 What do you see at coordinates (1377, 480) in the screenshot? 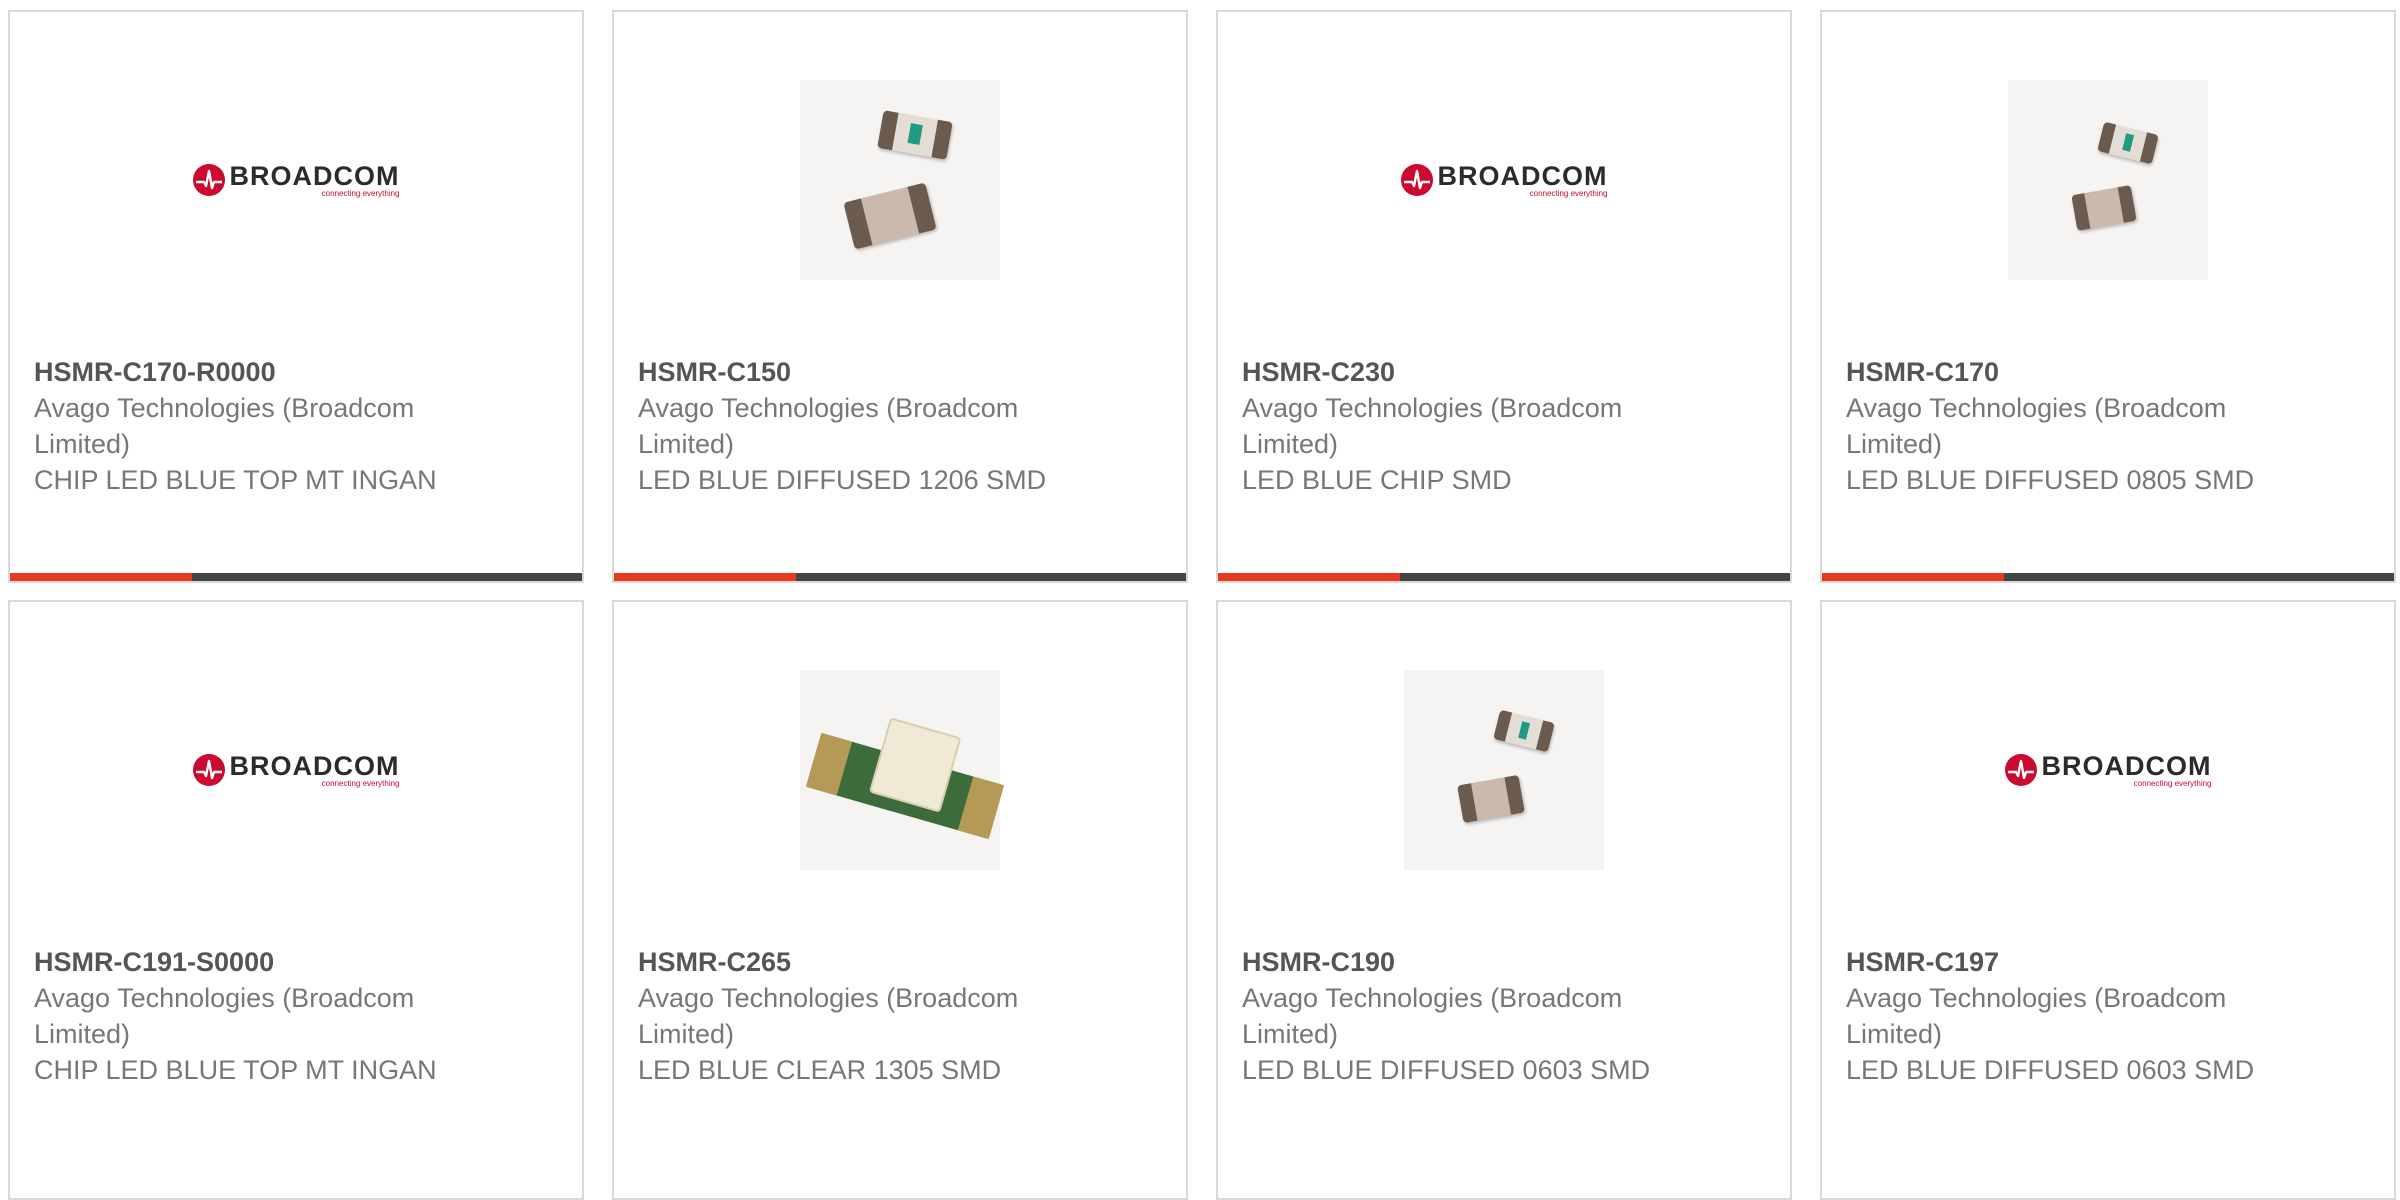
I see `description: LED BLUE CHIP SMD` at bounding box center [1377, 480].